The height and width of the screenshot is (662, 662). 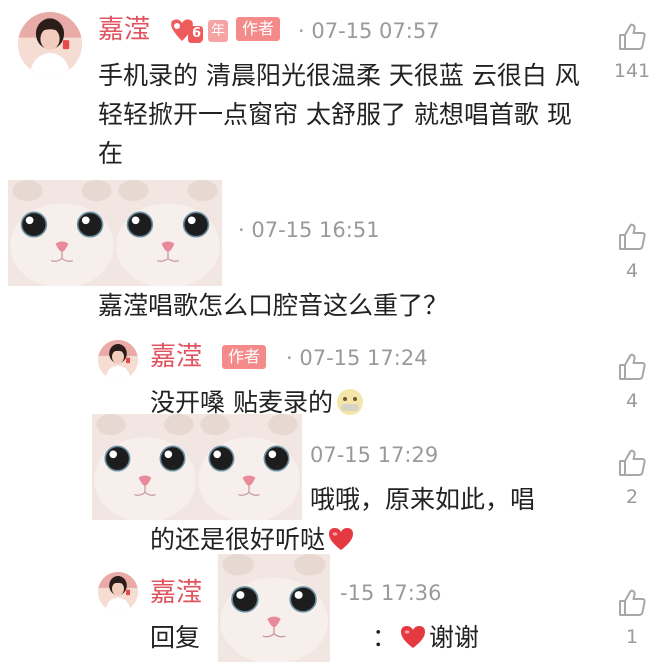 I want to click on reply-time: · 07-15 17:24, so click(x=357, y=358).